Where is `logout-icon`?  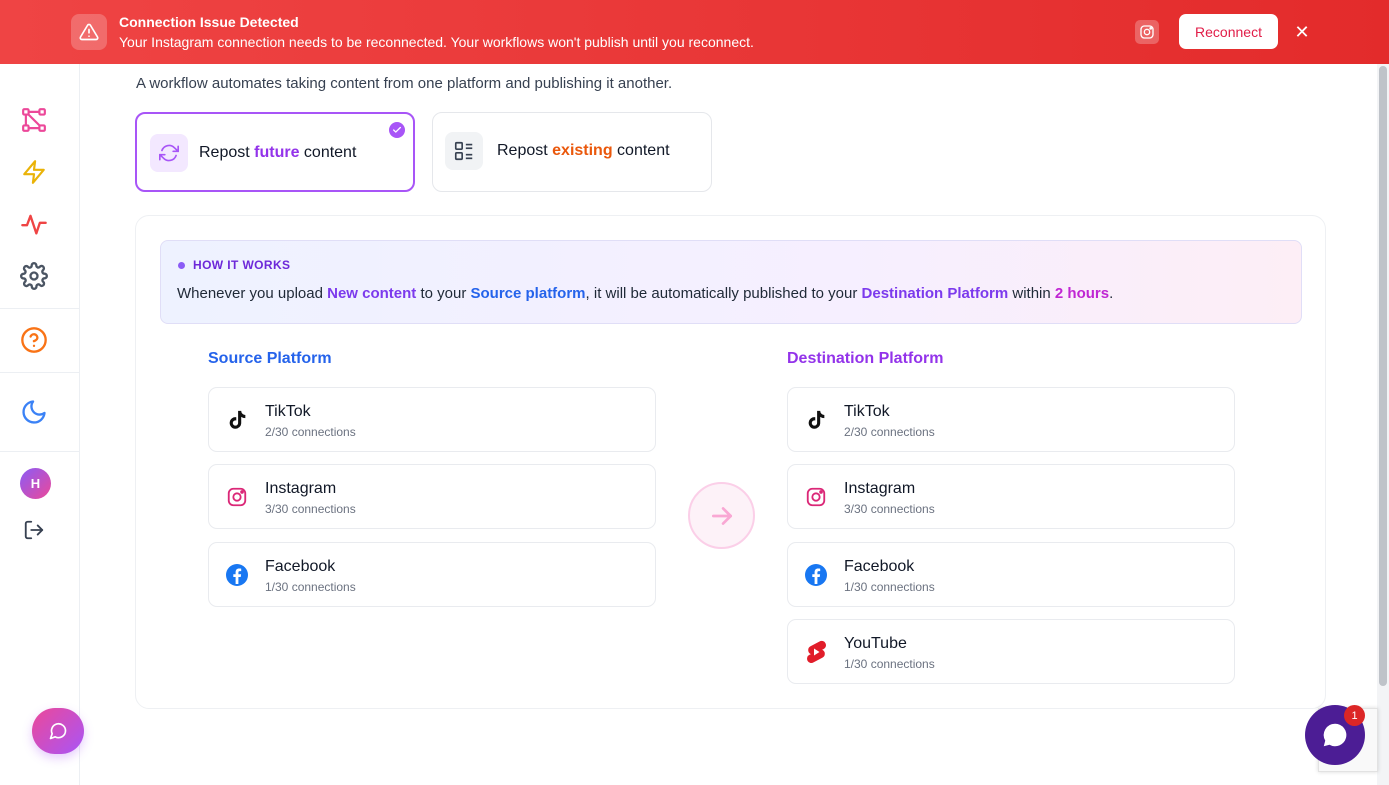 logout-icon is located at coordinates (34, 530).